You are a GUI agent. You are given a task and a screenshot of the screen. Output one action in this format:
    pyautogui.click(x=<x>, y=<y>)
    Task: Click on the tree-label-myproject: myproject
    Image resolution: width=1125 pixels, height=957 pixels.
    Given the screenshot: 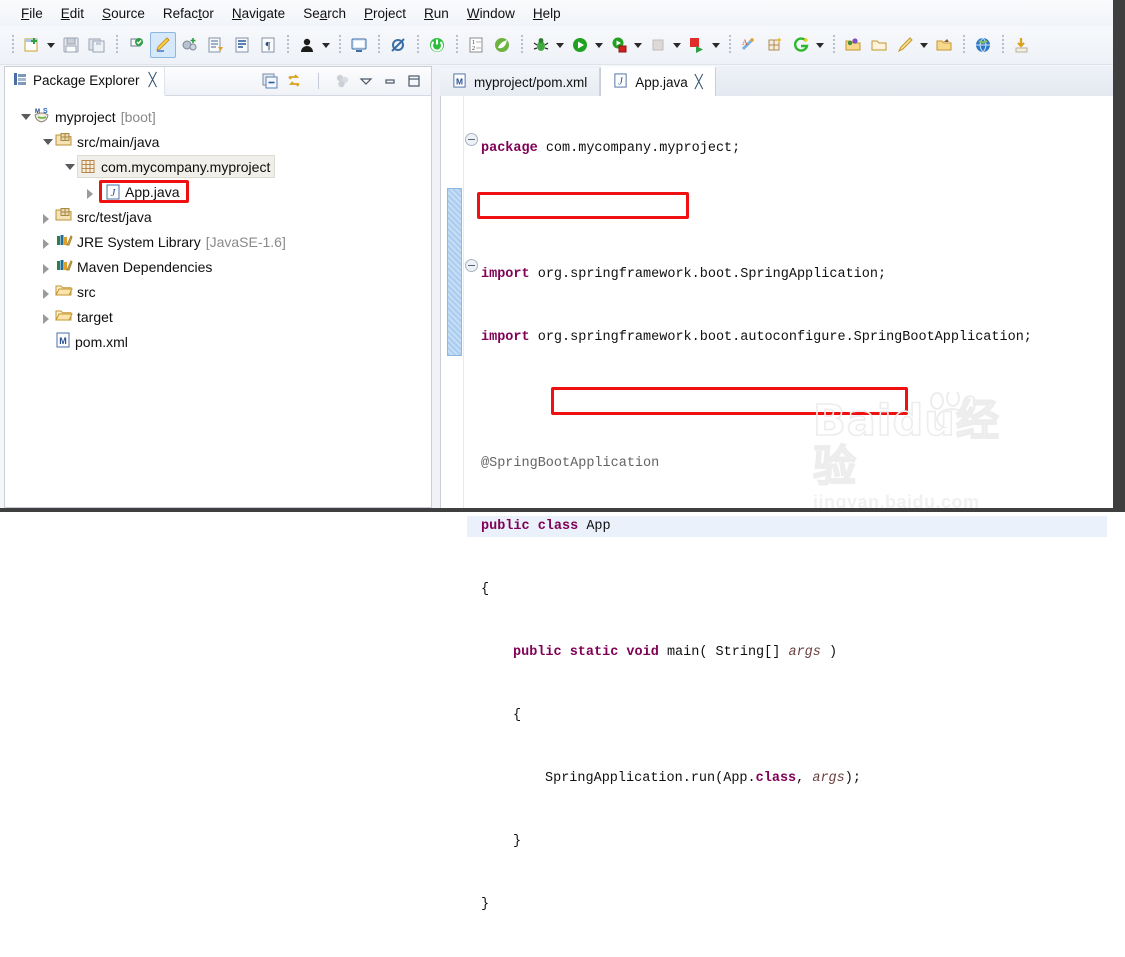 What is the action you would take?
    pyautogui.click(x=85, y=116)
    